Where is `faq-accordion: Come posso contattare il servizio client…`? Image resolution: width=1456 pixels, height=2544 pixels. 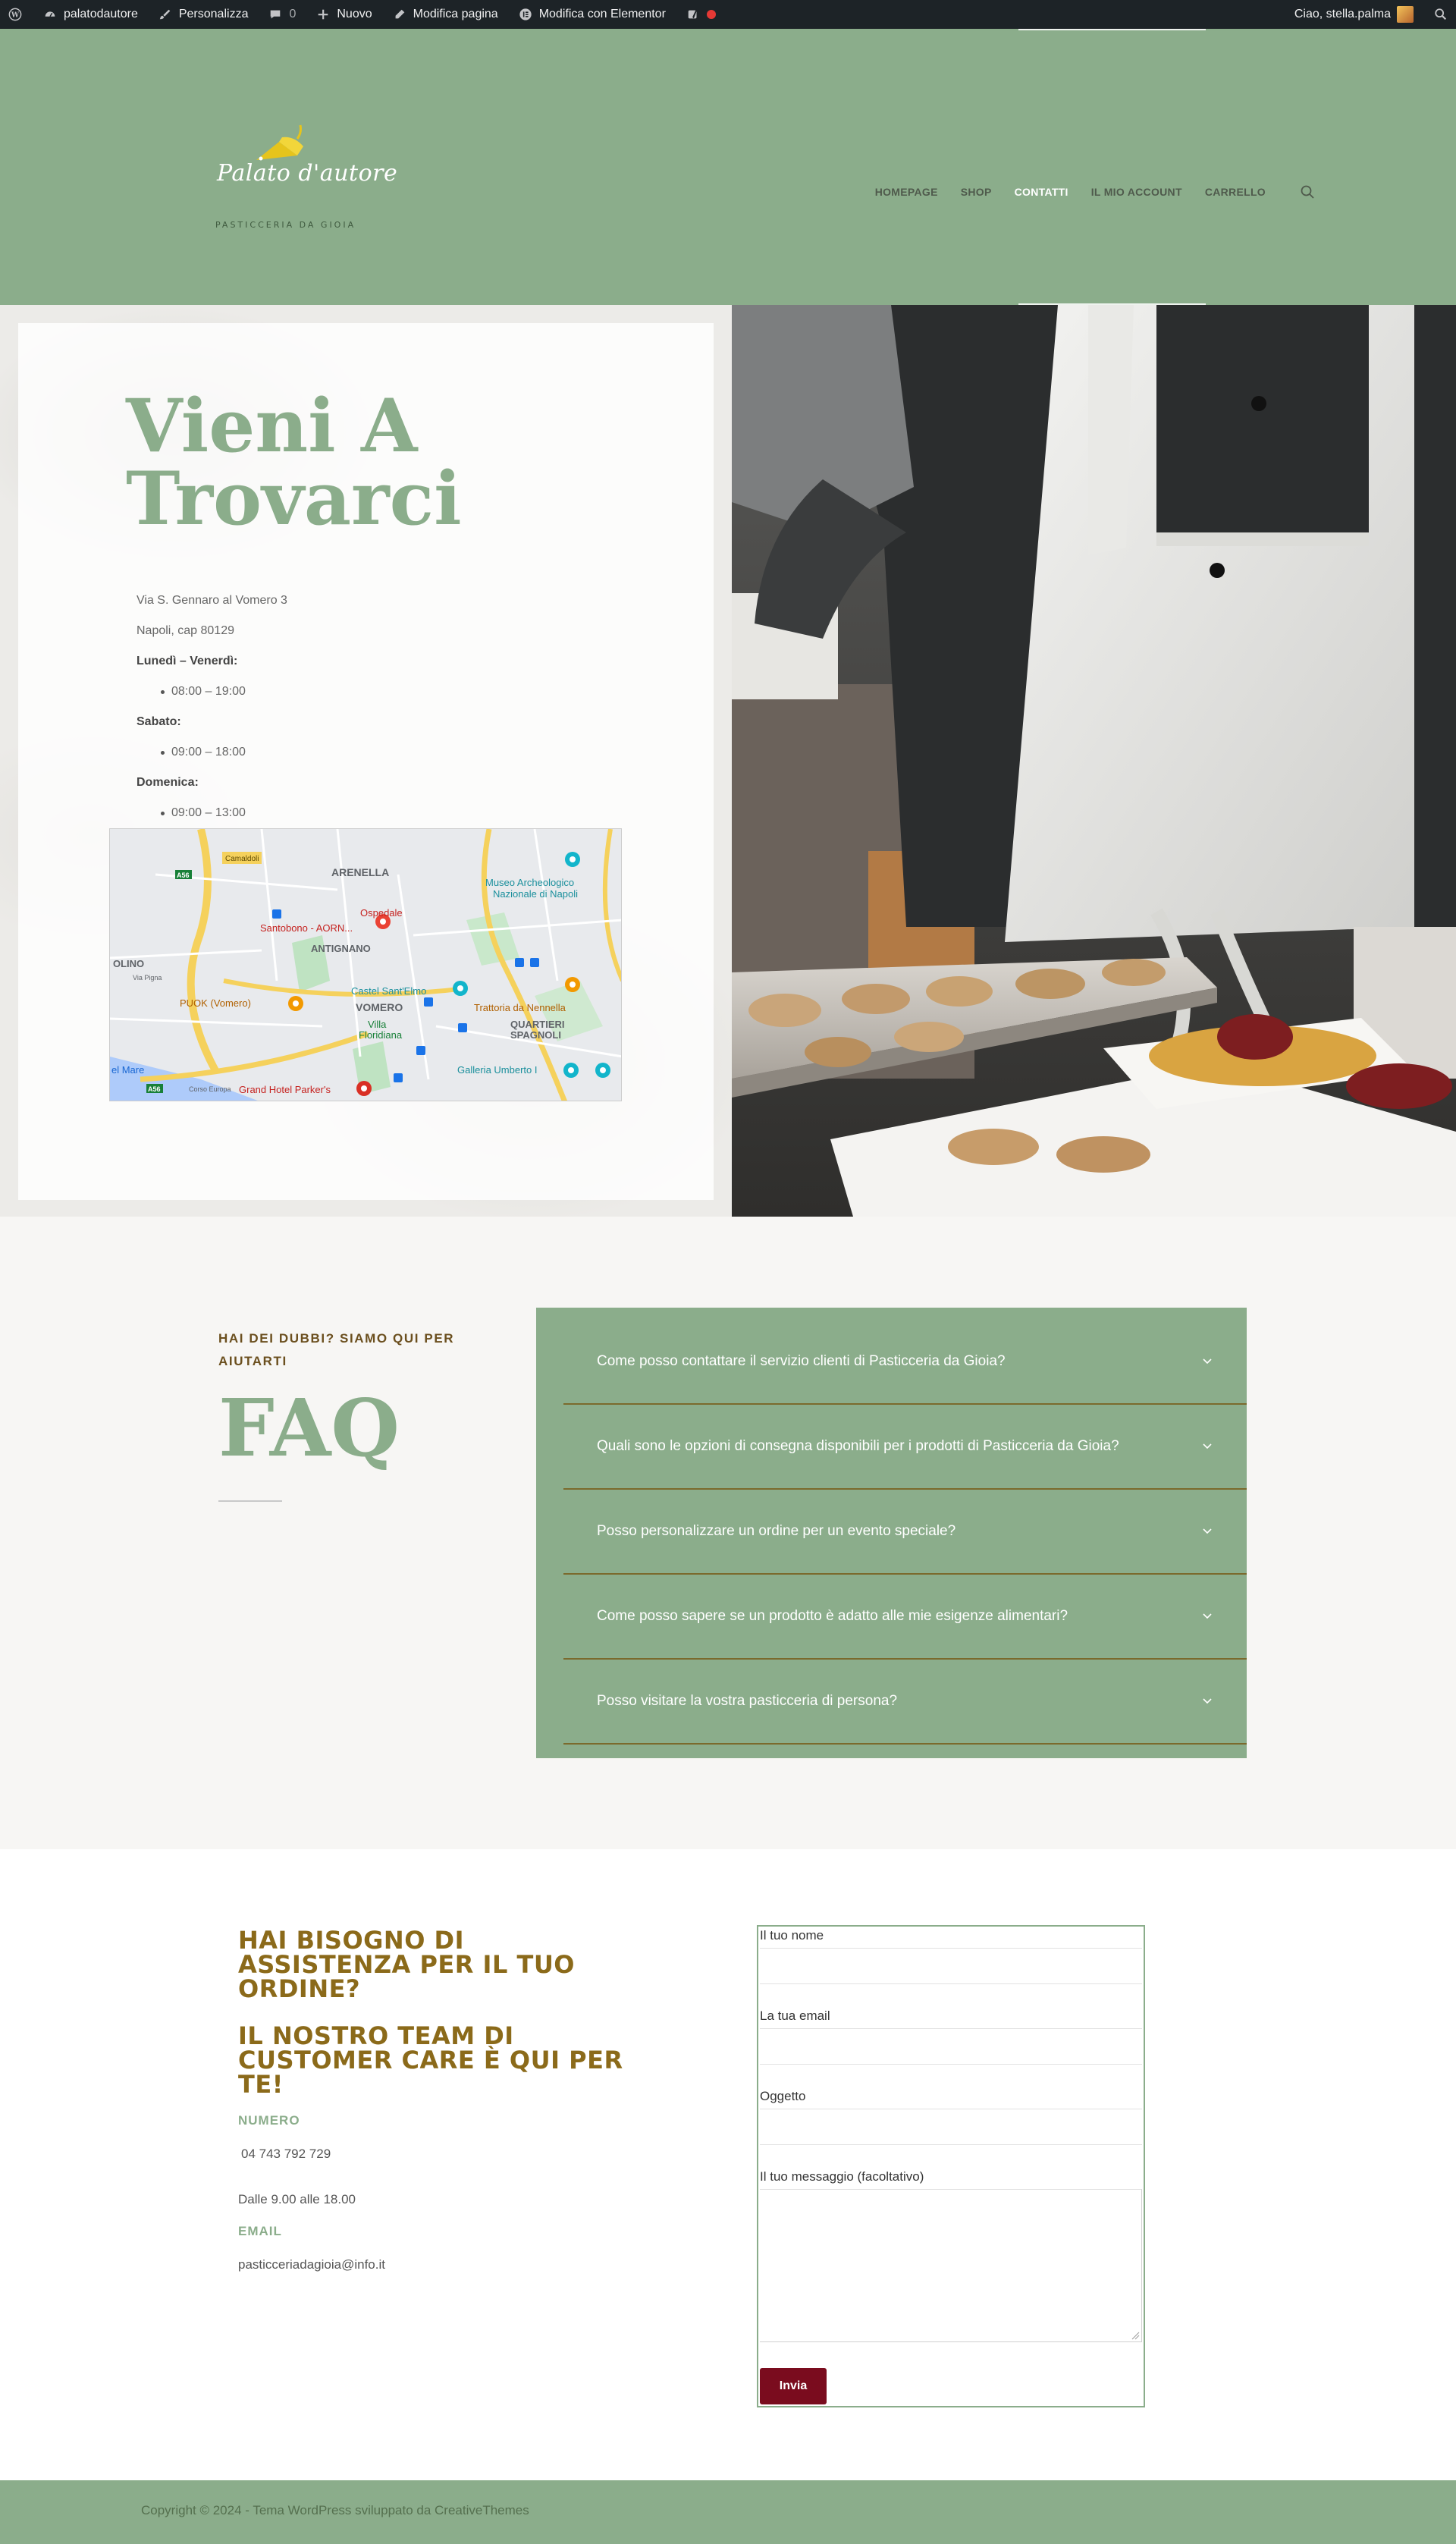
faq-accordion: Come posso contattare il servizio client… is located at coordinates (891, 1533).